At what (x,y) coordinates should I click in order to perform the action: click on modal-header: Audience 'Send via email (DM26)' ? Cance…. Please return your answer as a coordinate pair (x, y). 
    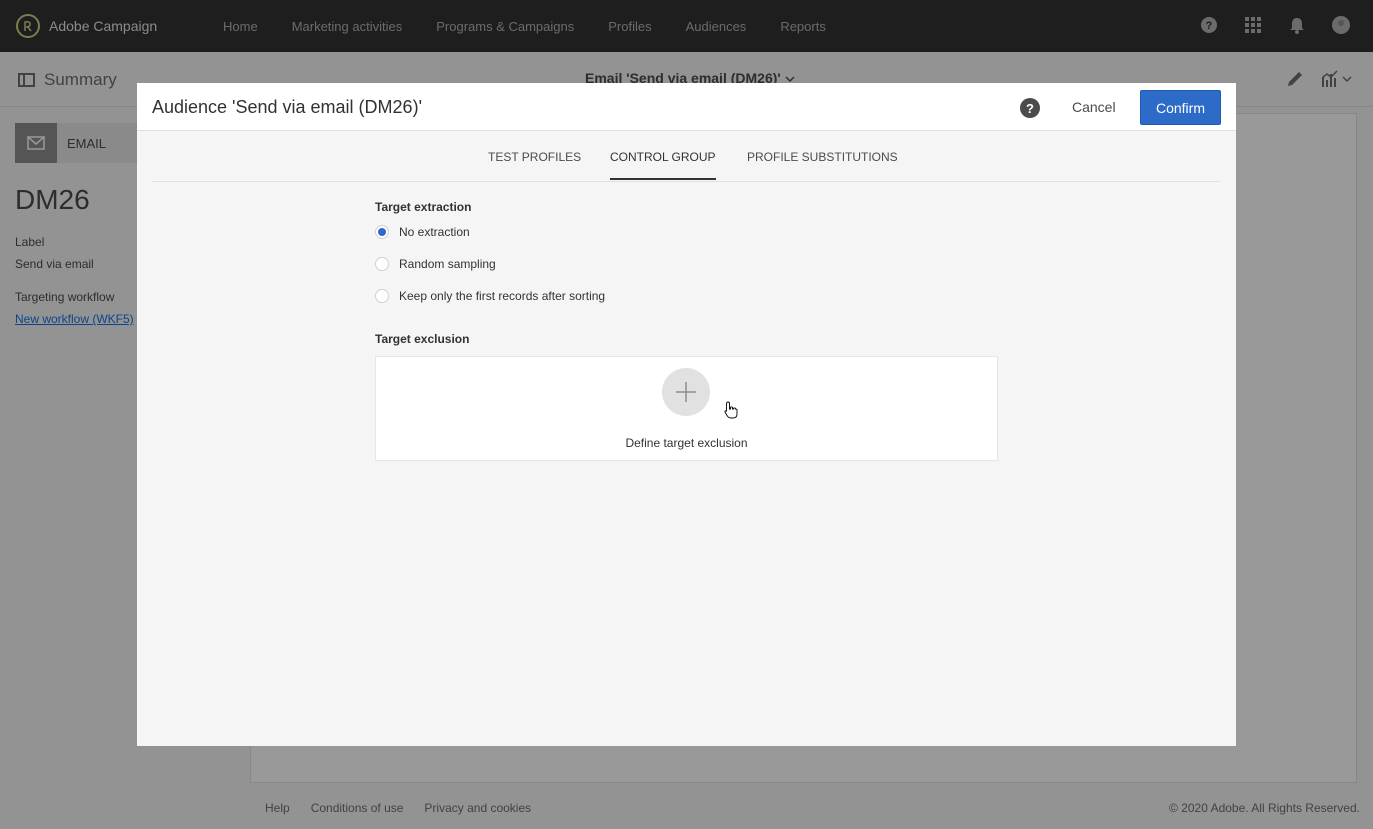
    Looking at the image, I should click on (686, 107).